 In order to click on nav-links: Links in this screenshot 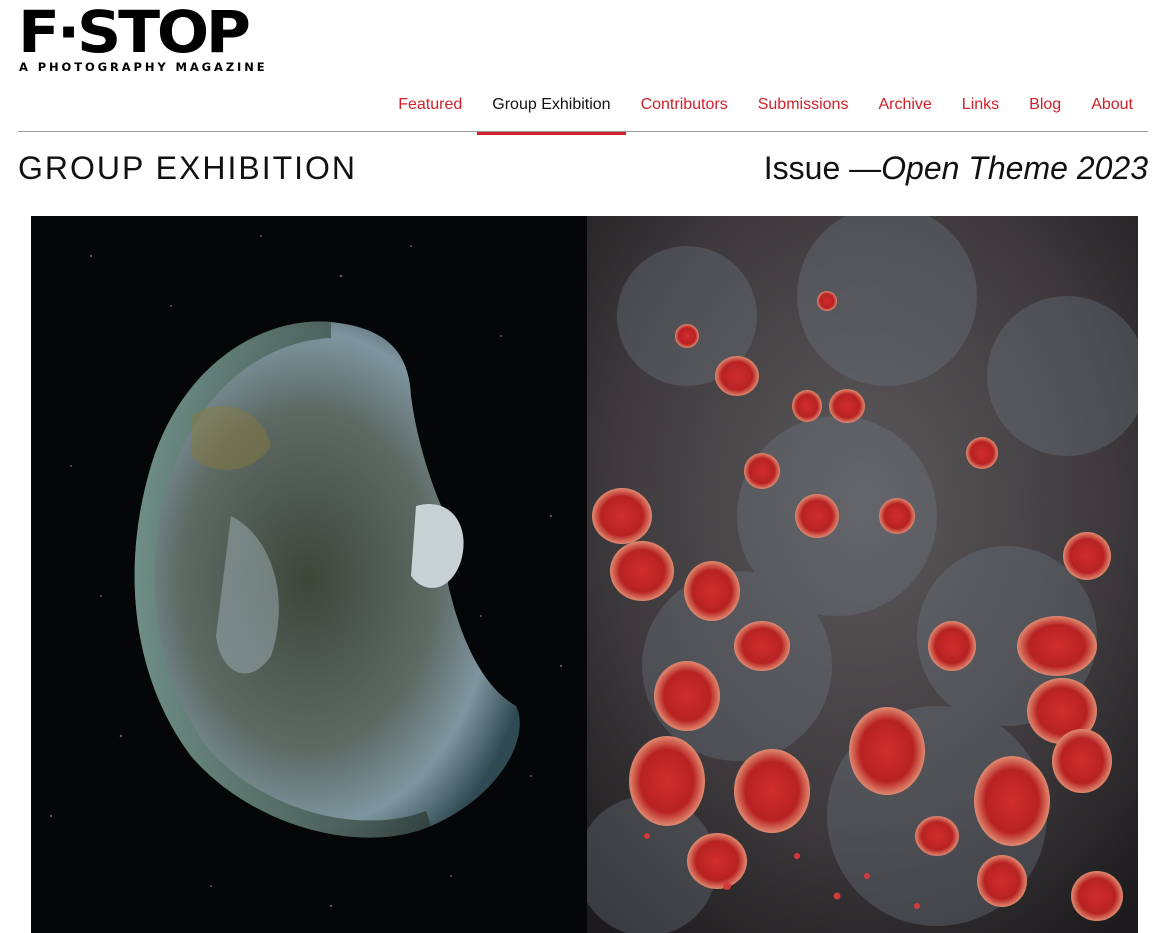, I will do `click(980, 110)`.